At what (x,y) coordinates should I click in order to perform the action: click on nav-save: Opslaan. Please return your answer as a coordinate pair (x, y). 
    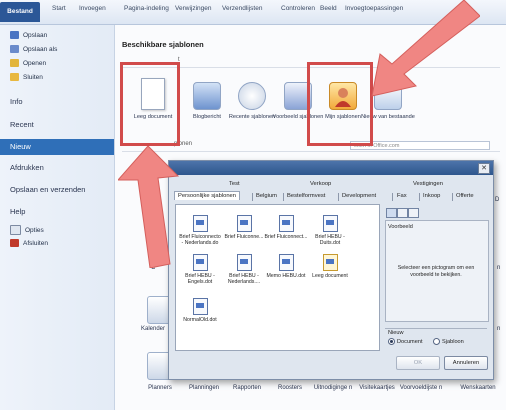
    Looking at the image, I should click on (28, 36).